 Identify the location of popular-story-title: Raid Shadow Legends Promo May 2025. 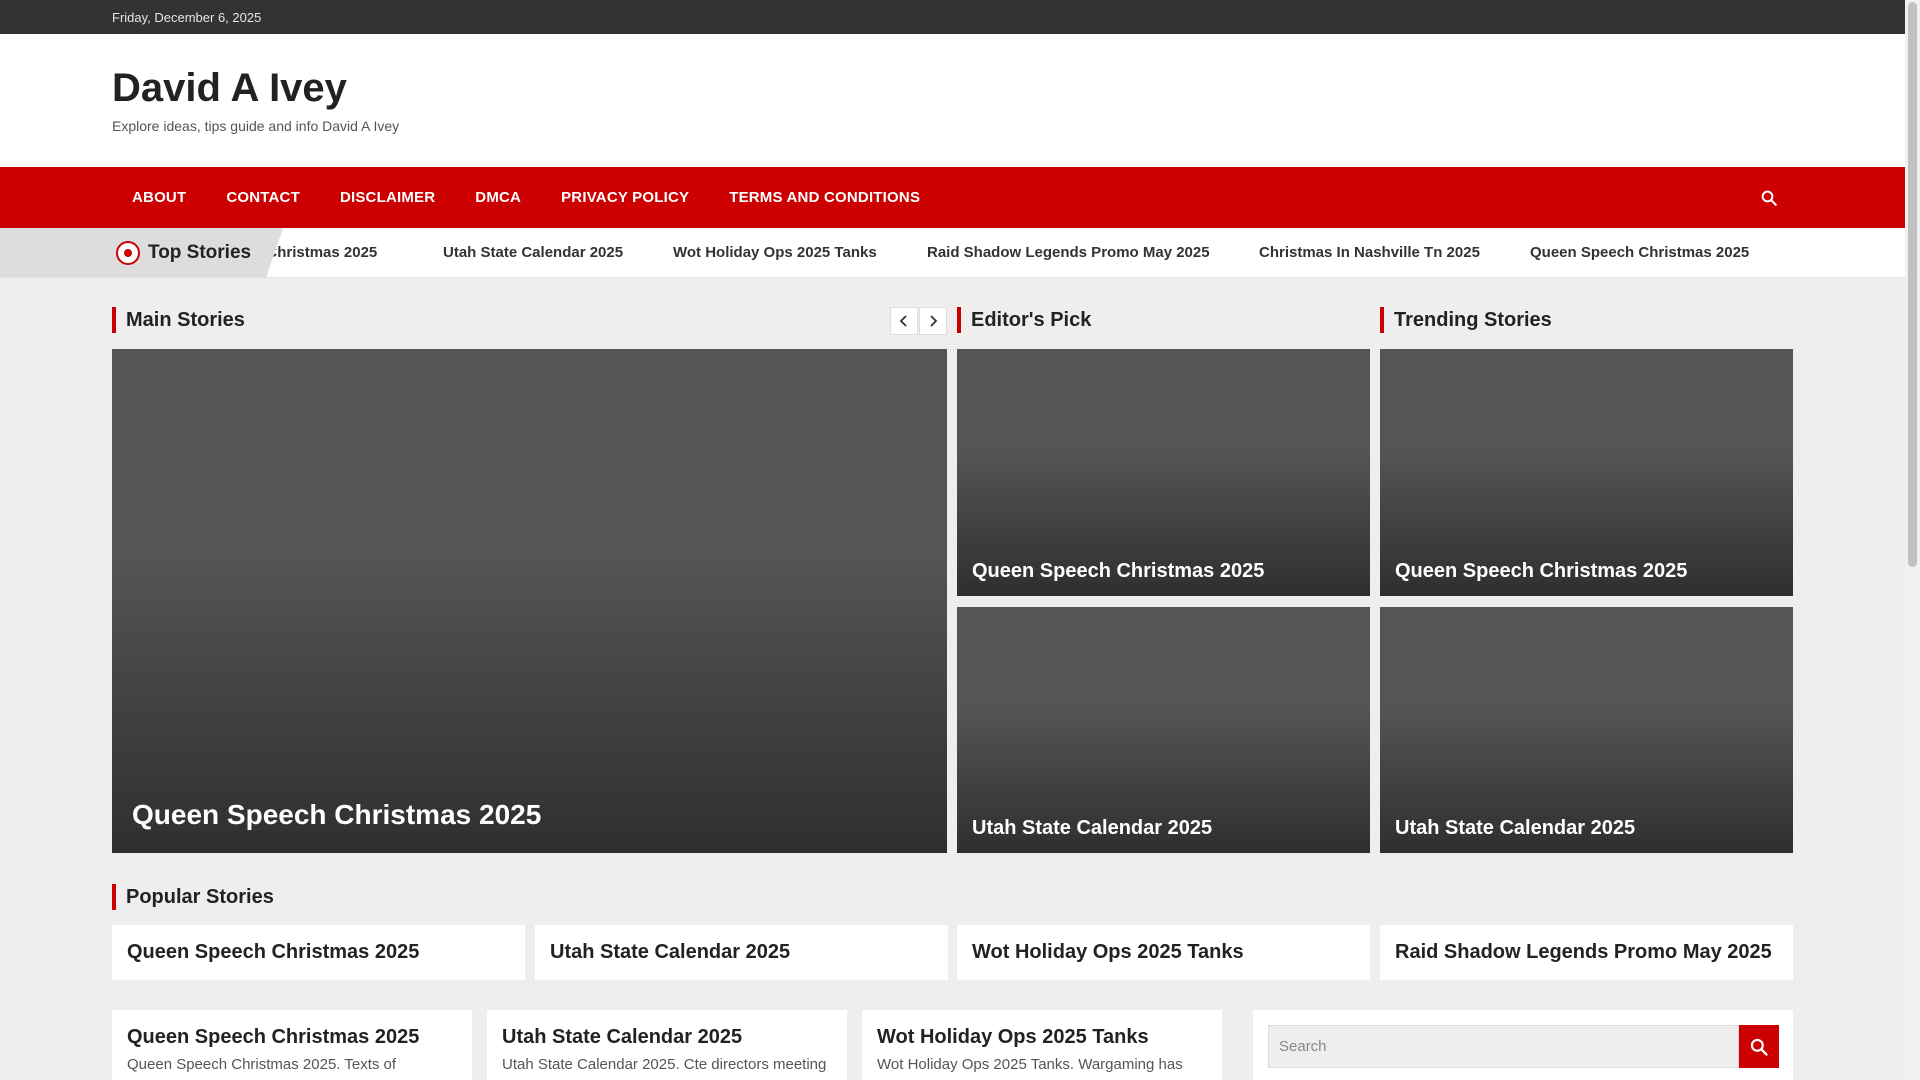
(1583, 952).